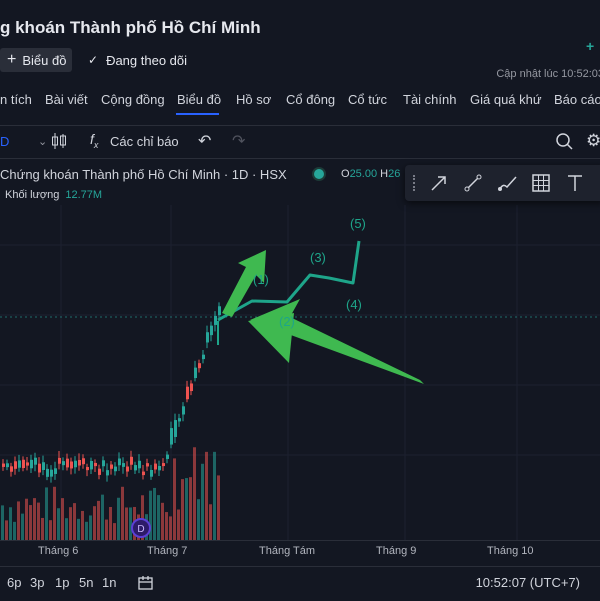 The width and height of the screenshot is (600, 601). I want to click on grid-icon, so click(541, 183).